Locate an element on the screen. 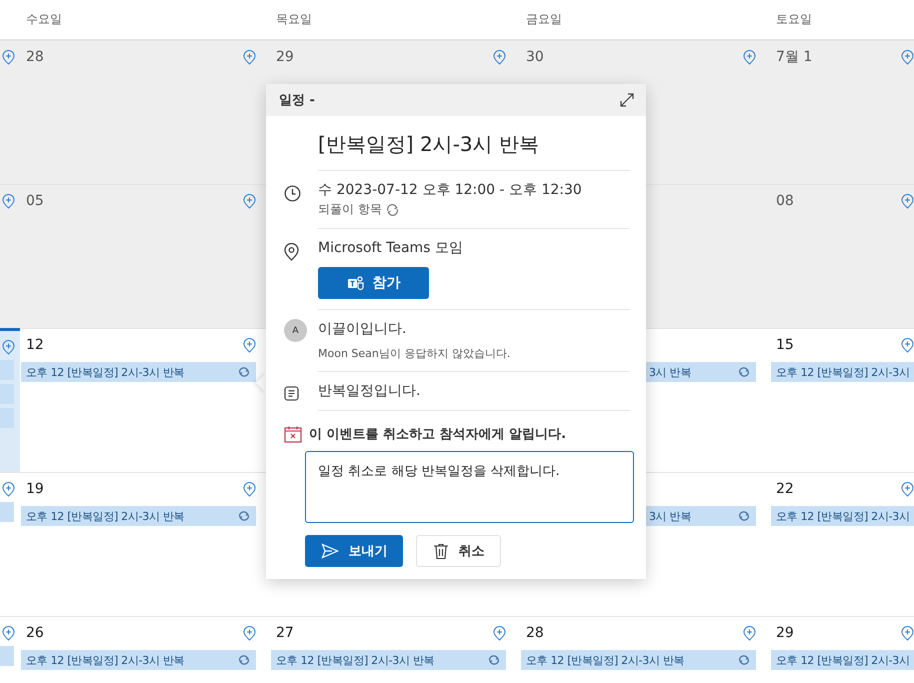 Image resolution: width=914 pixels, height=683 pixels. event-title: [반복일정] 2시-3시 반복 is located at coordinates (429, 144).